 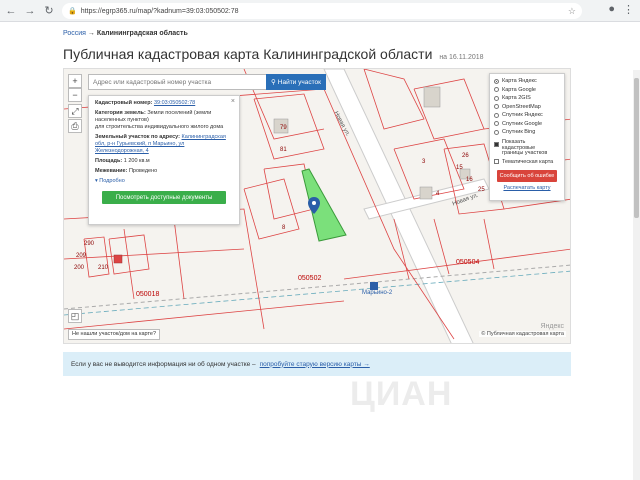 What do you see at coordinates (481, 190) in the screenshot?
I see `parcel-number: 25` at bounding box center [481, 190].